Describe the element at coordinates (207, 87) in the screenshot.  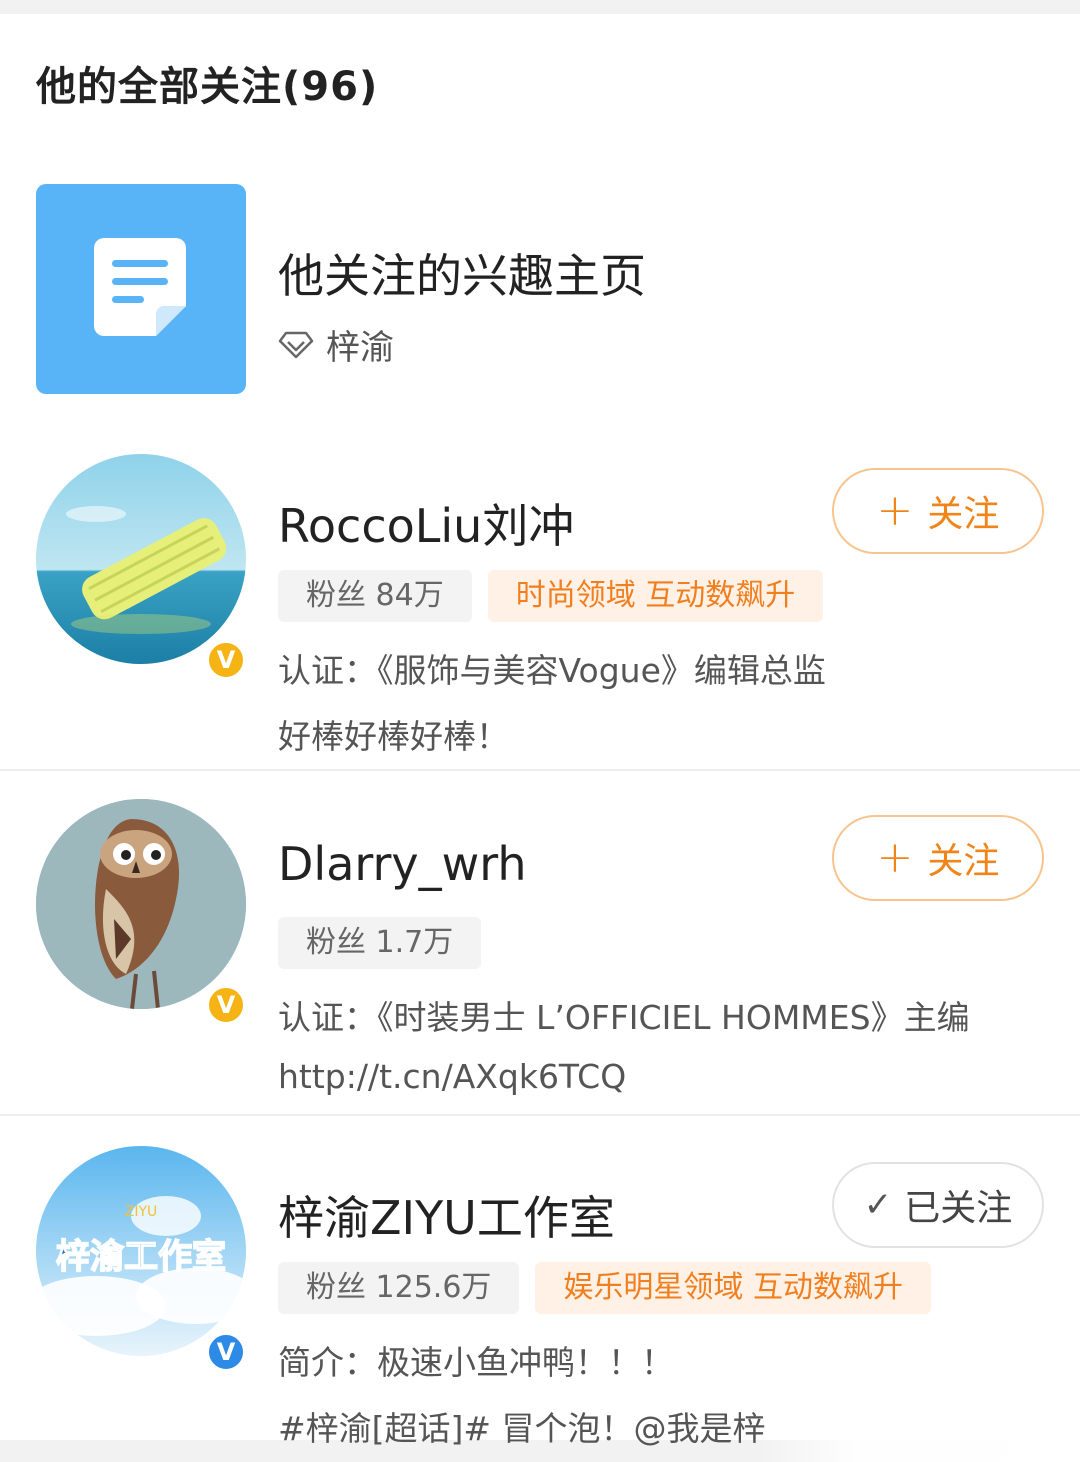
I see `page-title: 他的全部关注(96)` at that location.